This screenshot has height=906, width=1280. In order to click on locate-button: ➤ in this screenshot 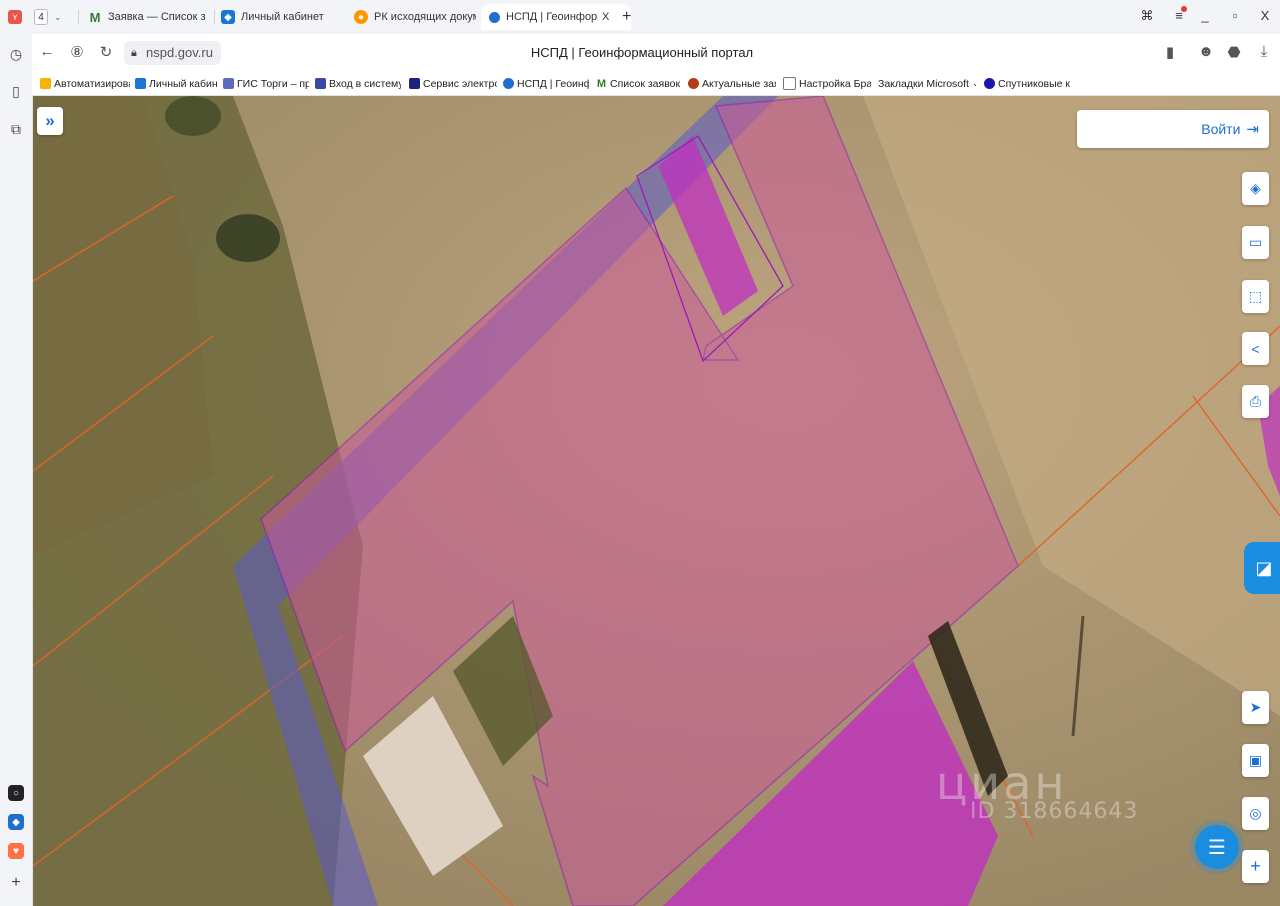, I will do `click(1255, 707)`.